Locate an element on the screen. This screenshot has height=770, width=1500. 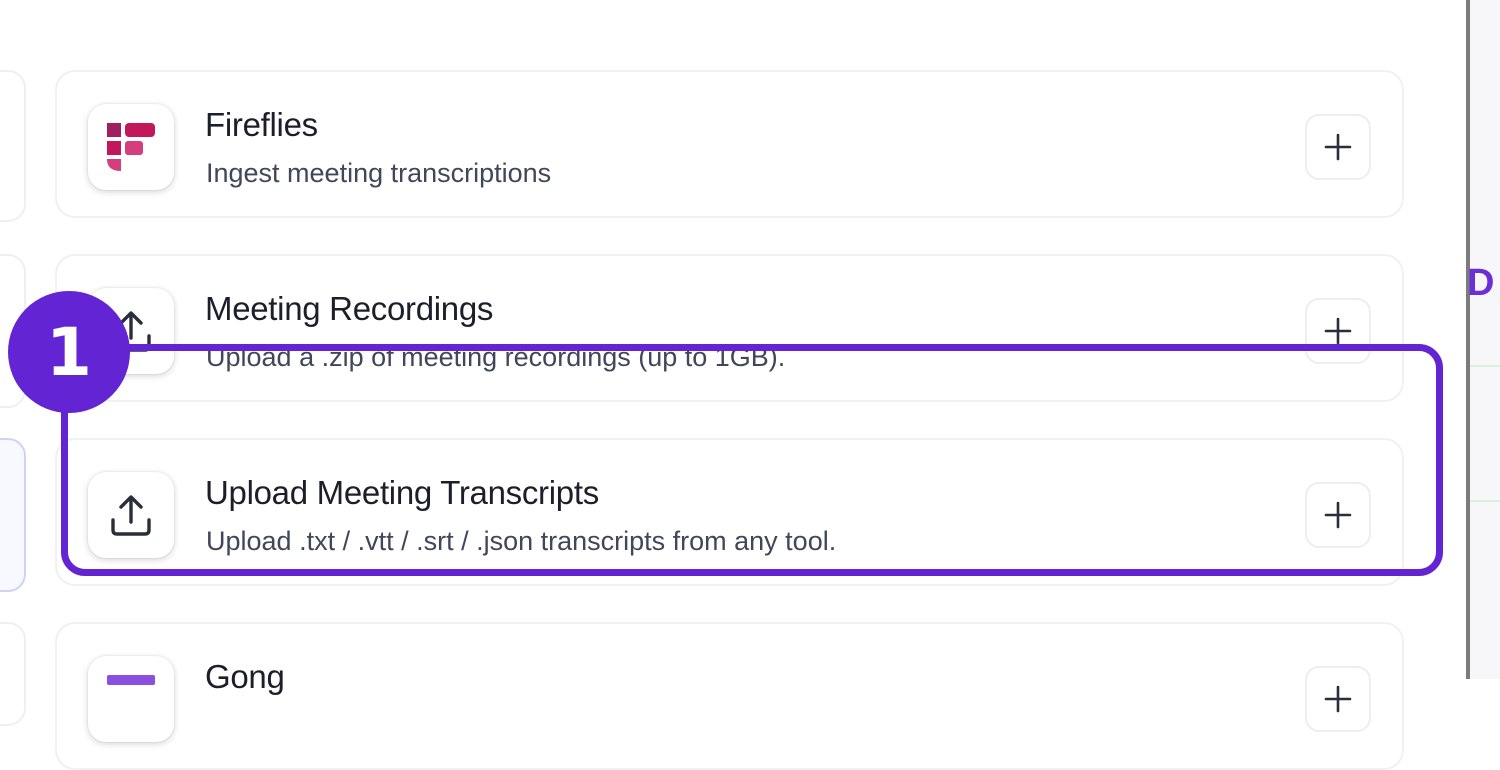
add-upload-transcripts-button is located at coordinates (1338, 515).